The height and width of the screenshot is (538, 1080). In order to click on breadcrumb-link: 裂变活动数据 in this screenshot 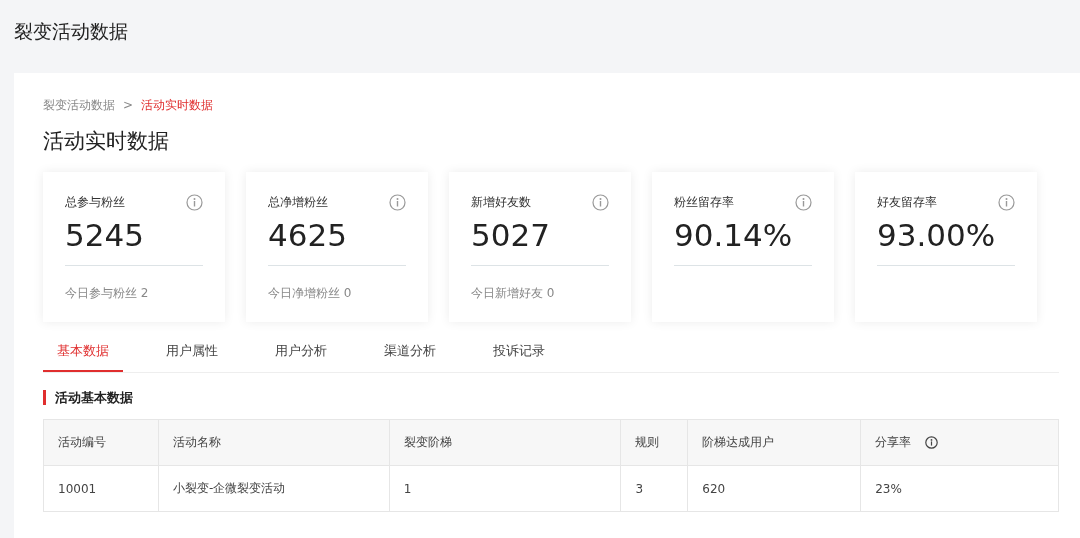, I will do `click(79, 105)`.